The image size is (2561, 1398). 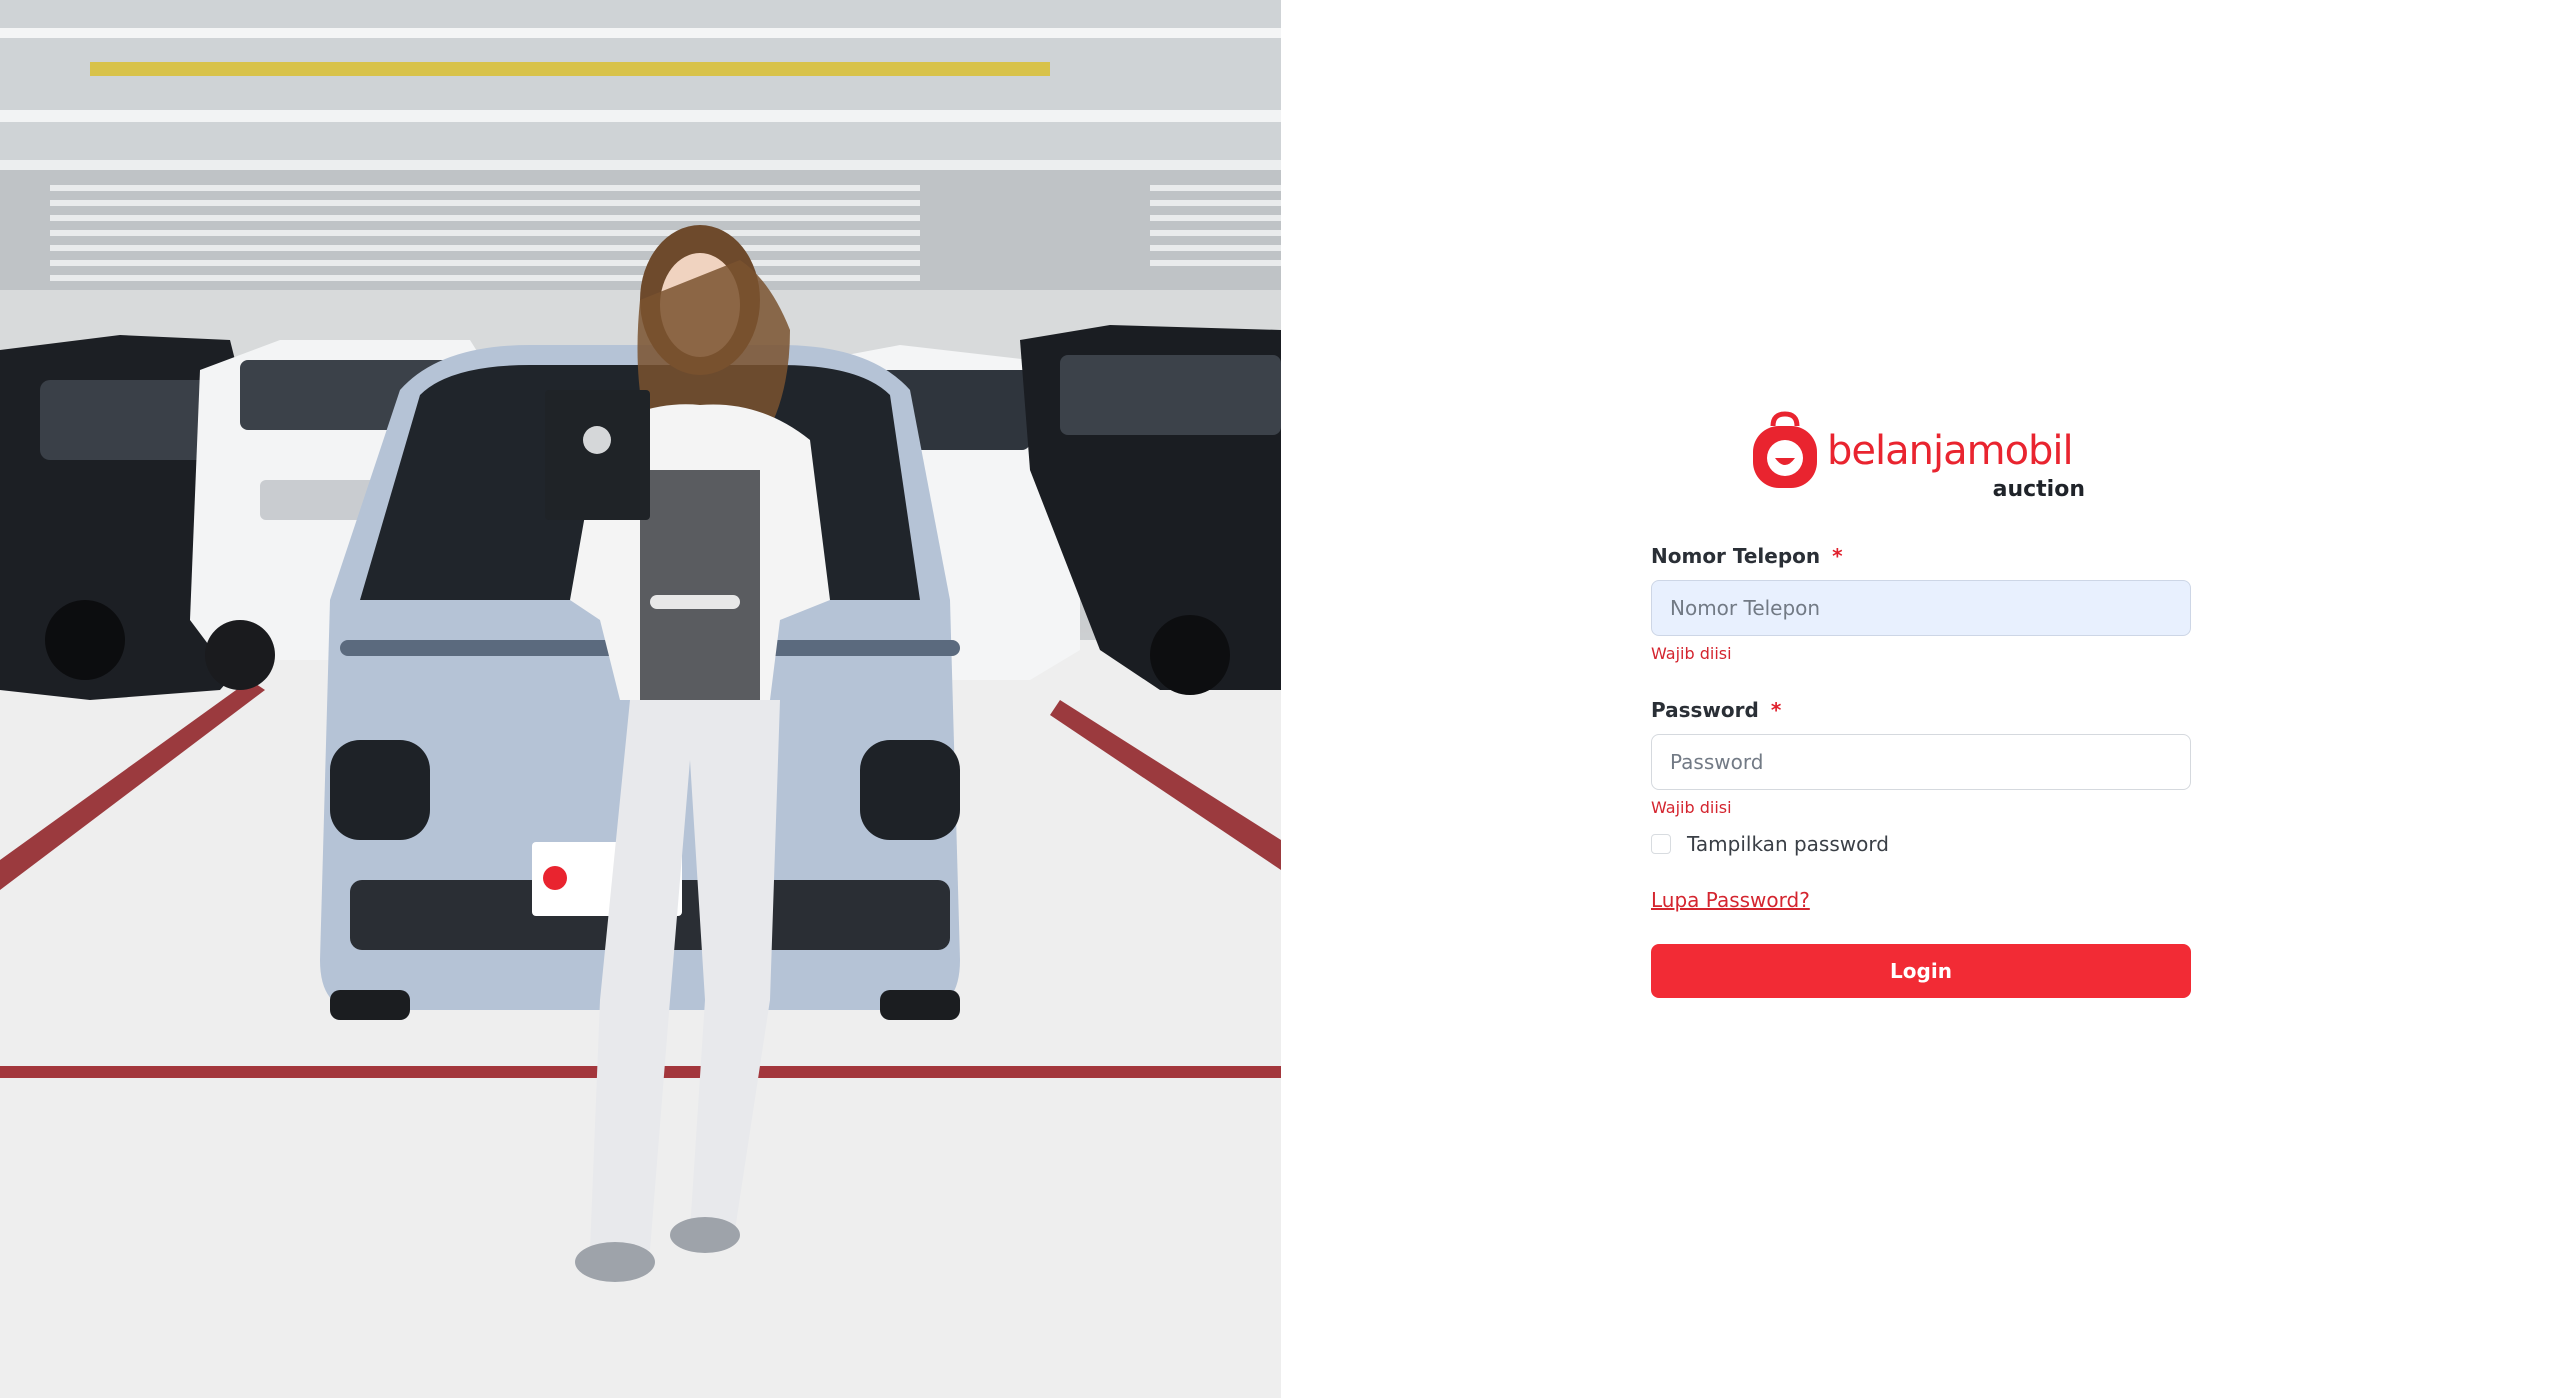 What do you see at coordinates (1661, 844) in the screenshot?
I see `show-password-checkbox` at bounding box center [1661, 844].